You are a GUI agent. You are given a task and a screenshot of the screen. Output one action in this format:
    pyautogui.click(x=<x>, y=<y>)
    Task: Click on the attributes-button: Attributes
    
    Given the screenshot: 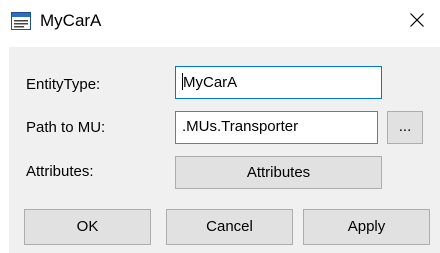 What is the action you would take?
    pyautogui.click(x=278, y=172)
    